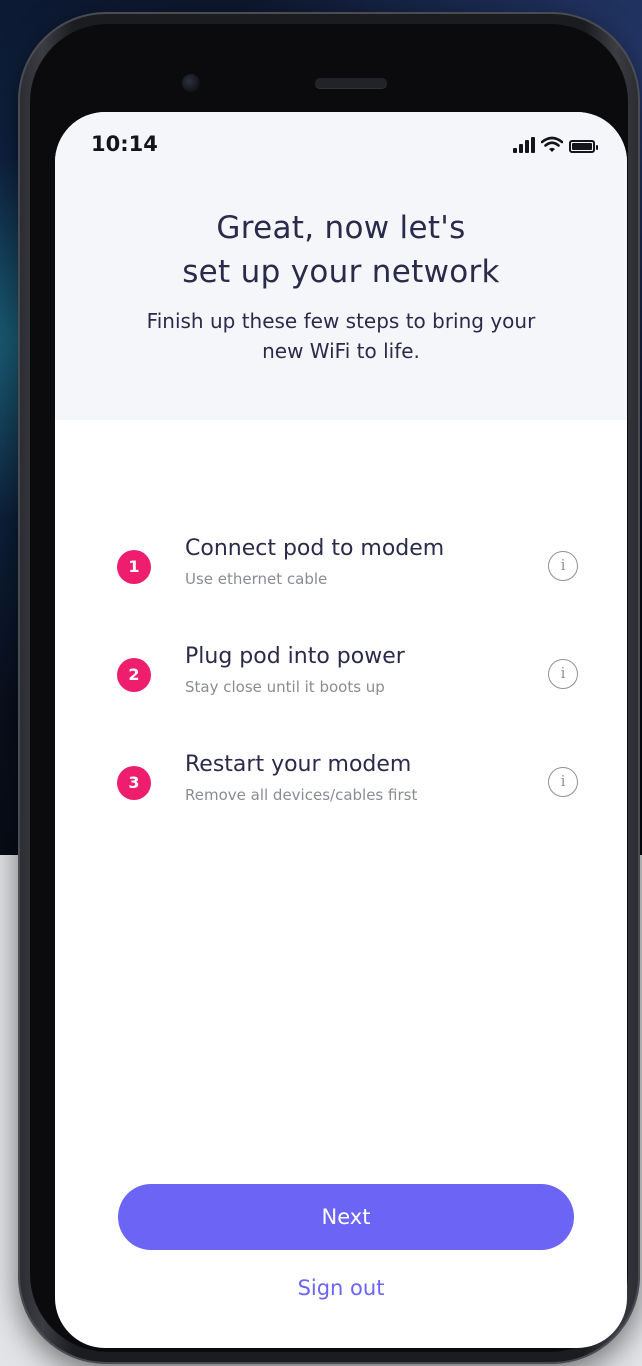 This screenshot has width=642, height=1366. I want to click on page-title-line-2: set up your network, so click(341, 272).